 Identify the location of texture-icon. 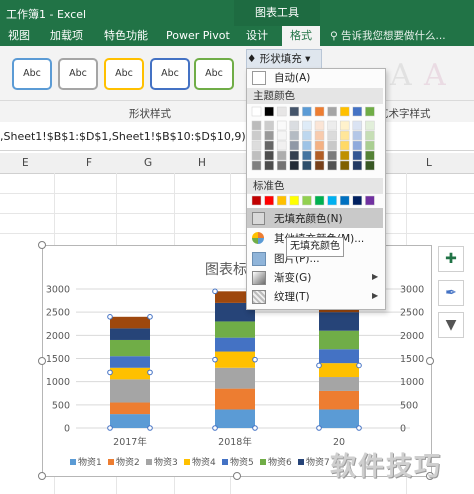
(259, 297).